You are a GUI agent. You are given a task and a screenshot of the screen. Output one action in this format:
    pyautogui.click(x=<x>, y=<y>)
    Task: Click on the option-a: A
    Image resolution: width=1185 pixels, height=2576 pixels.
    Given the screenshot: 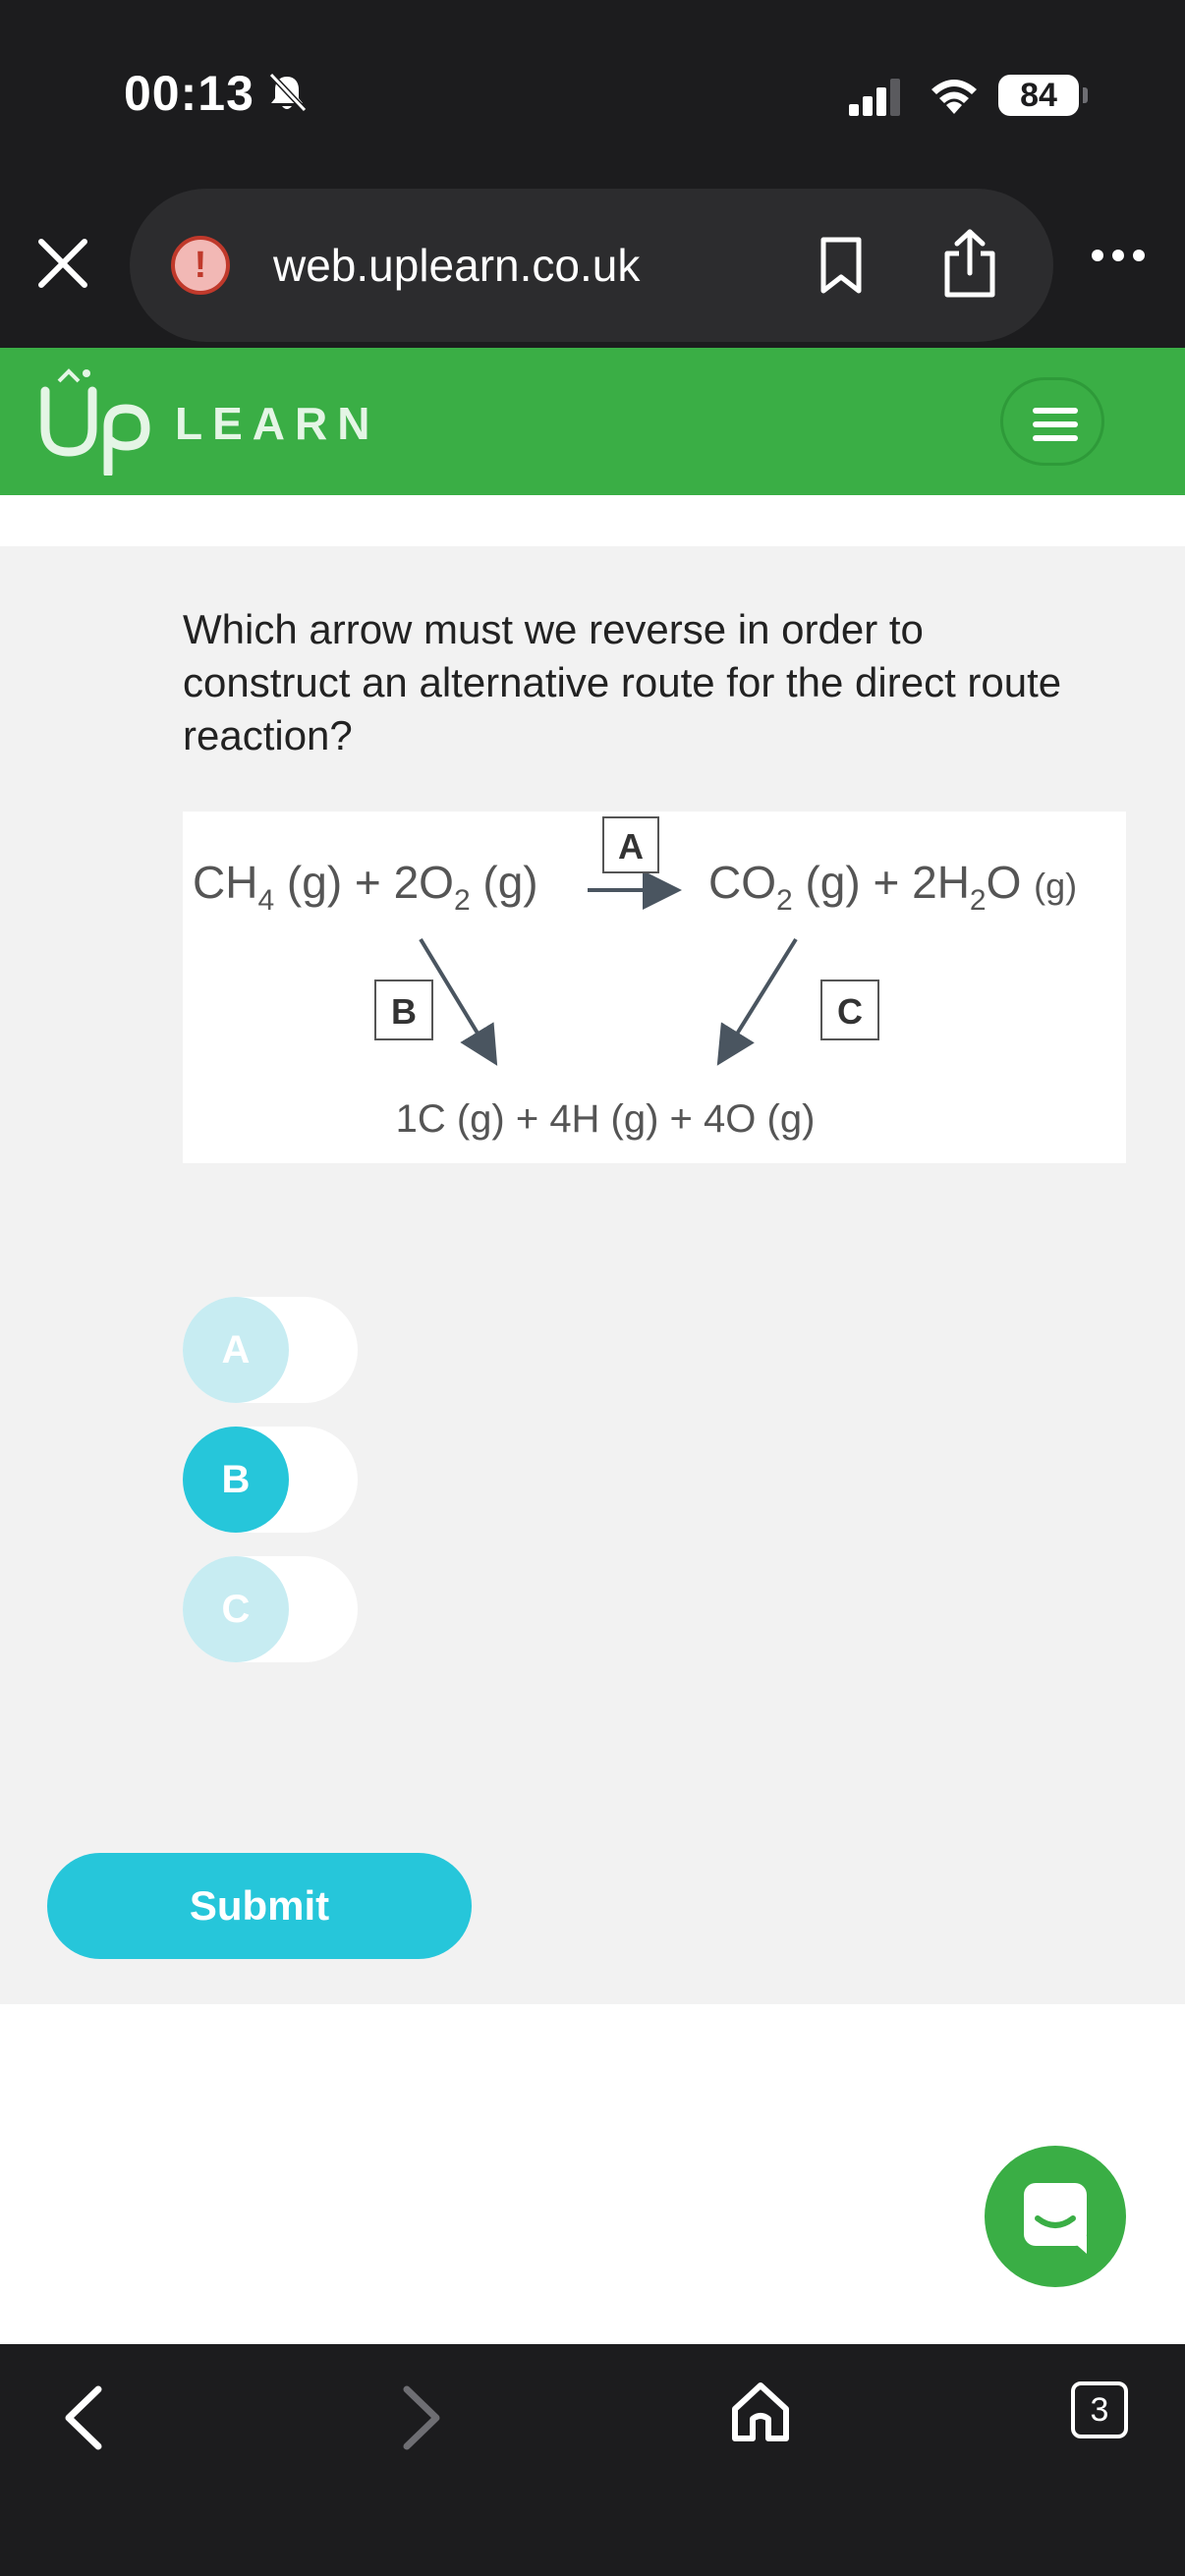 What is the action you would take?
    pyautogui.click(x=271, y=1350)
    